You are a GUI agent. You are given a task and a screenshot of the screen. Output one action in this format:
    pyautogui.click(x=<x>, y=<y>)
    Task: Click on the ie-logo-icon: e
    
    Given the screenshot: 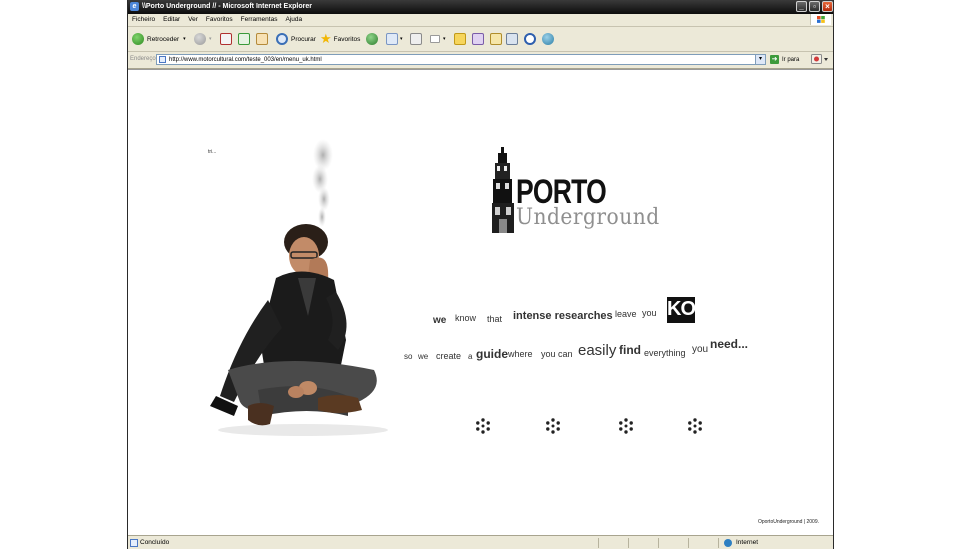 What is the action you would take?
    pyautogui.click(x=134, y=6)
    